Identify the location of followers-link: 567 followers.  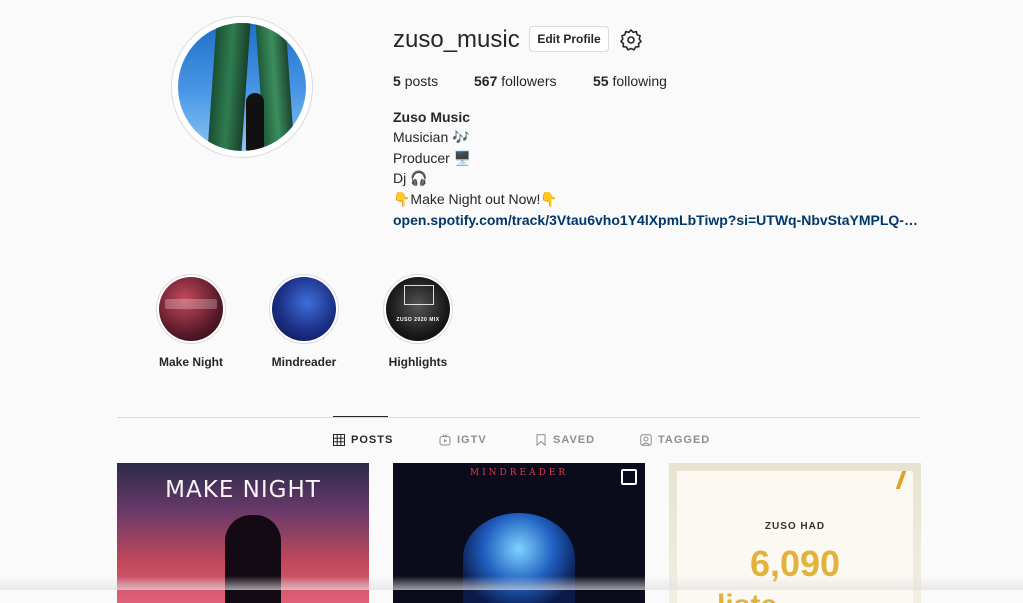
(515, 81).